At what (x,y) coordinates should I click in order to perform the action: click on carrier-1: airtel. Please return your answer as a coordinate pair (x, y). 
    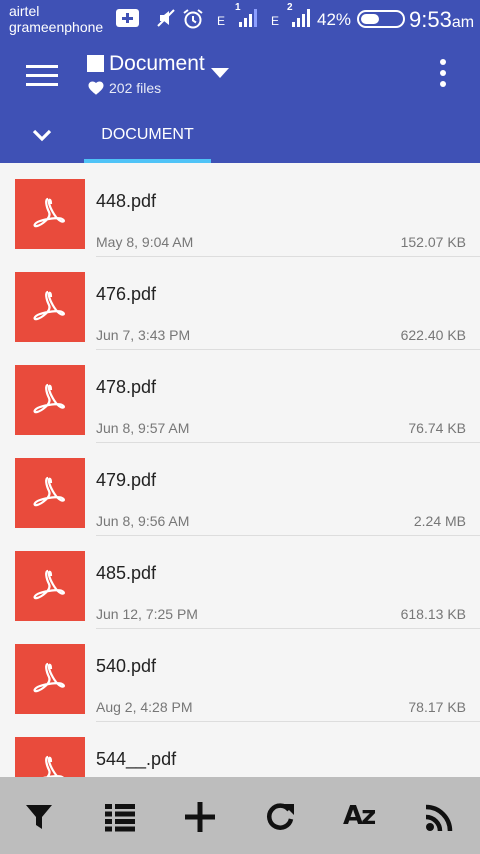
    Looking at the image, I should click on (24, 11).